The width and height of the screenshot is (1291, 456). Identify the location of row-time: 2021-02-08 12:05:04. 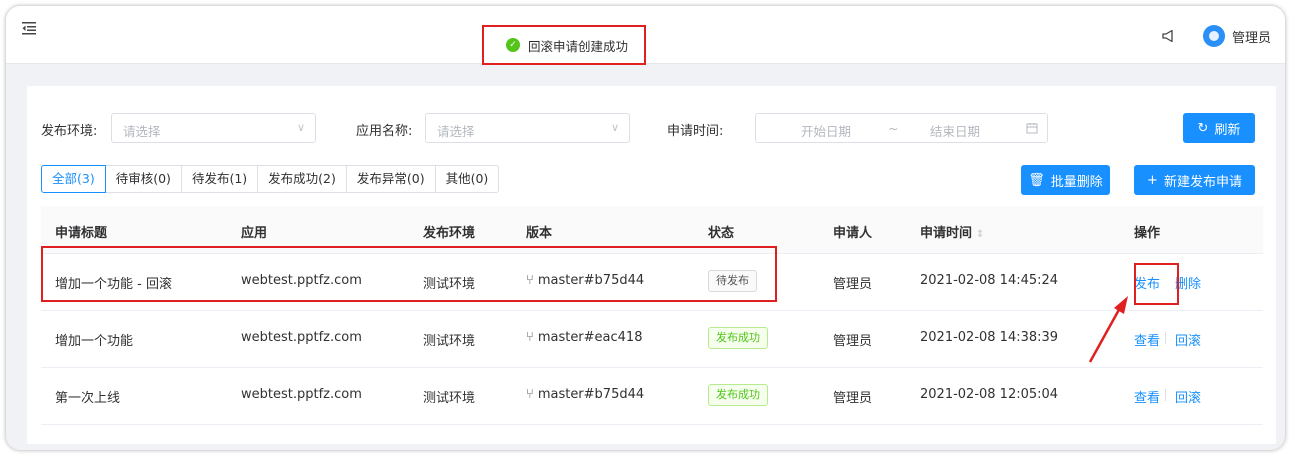
(989, 394).